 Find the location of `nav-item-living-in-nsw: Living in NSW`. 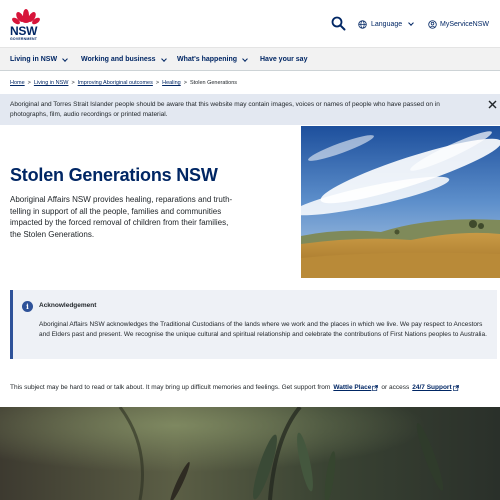

nav-item-living-in-nsw: Living in NSW is located at coordinates (39, 59).